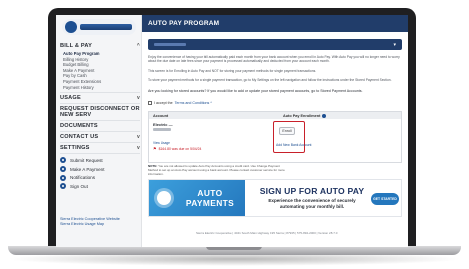 Image resolution: width=469 pixels, height=269 pixels. What do you see at coordinates (63, 169) in the screenshot?
I see `payment-icon` at bounding box center [63, 169].